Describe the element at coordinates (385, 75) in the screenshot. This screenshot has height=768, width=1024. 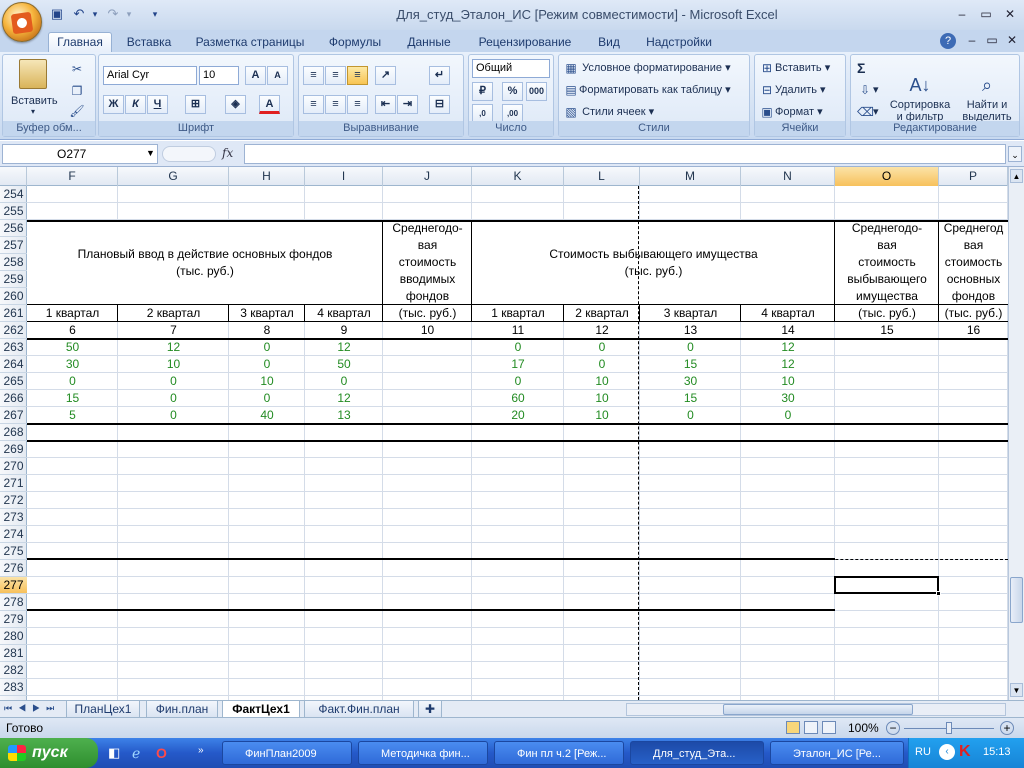
I see `orientation-button: ↗` at that location.